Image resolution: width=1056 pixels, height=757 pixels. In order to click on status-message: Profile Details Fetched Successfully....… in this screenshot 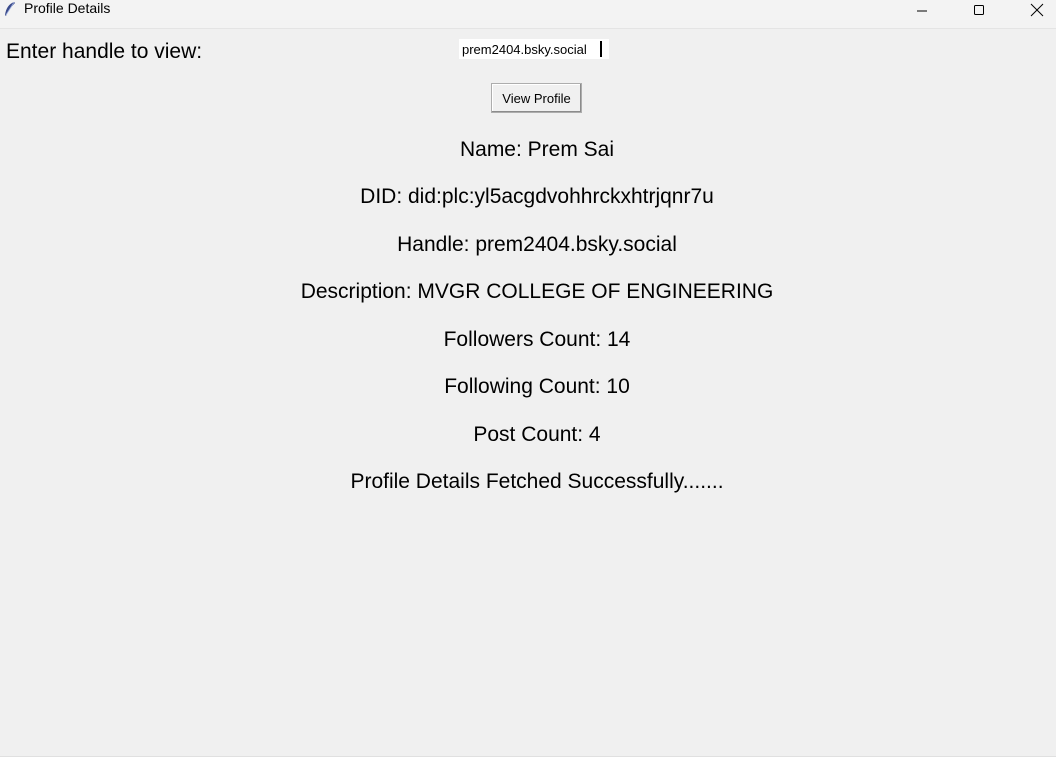, I will do `click(537, 481)`.